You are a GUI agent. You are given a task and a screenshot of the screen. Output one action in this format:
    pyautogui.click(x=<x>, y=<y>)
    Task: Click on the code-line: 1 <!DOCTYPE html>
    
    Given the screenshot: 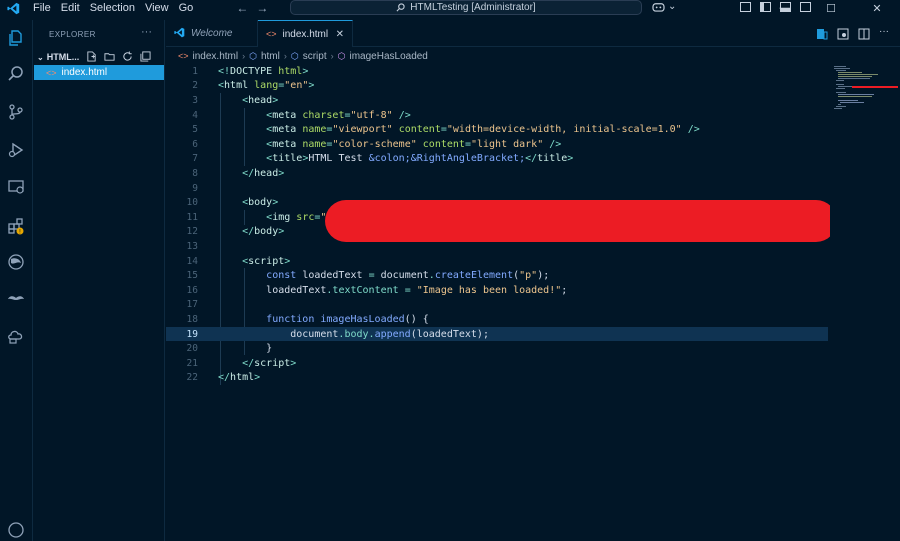 What is the action you would take?
    pyautogui.click(x=250, y=71)
    